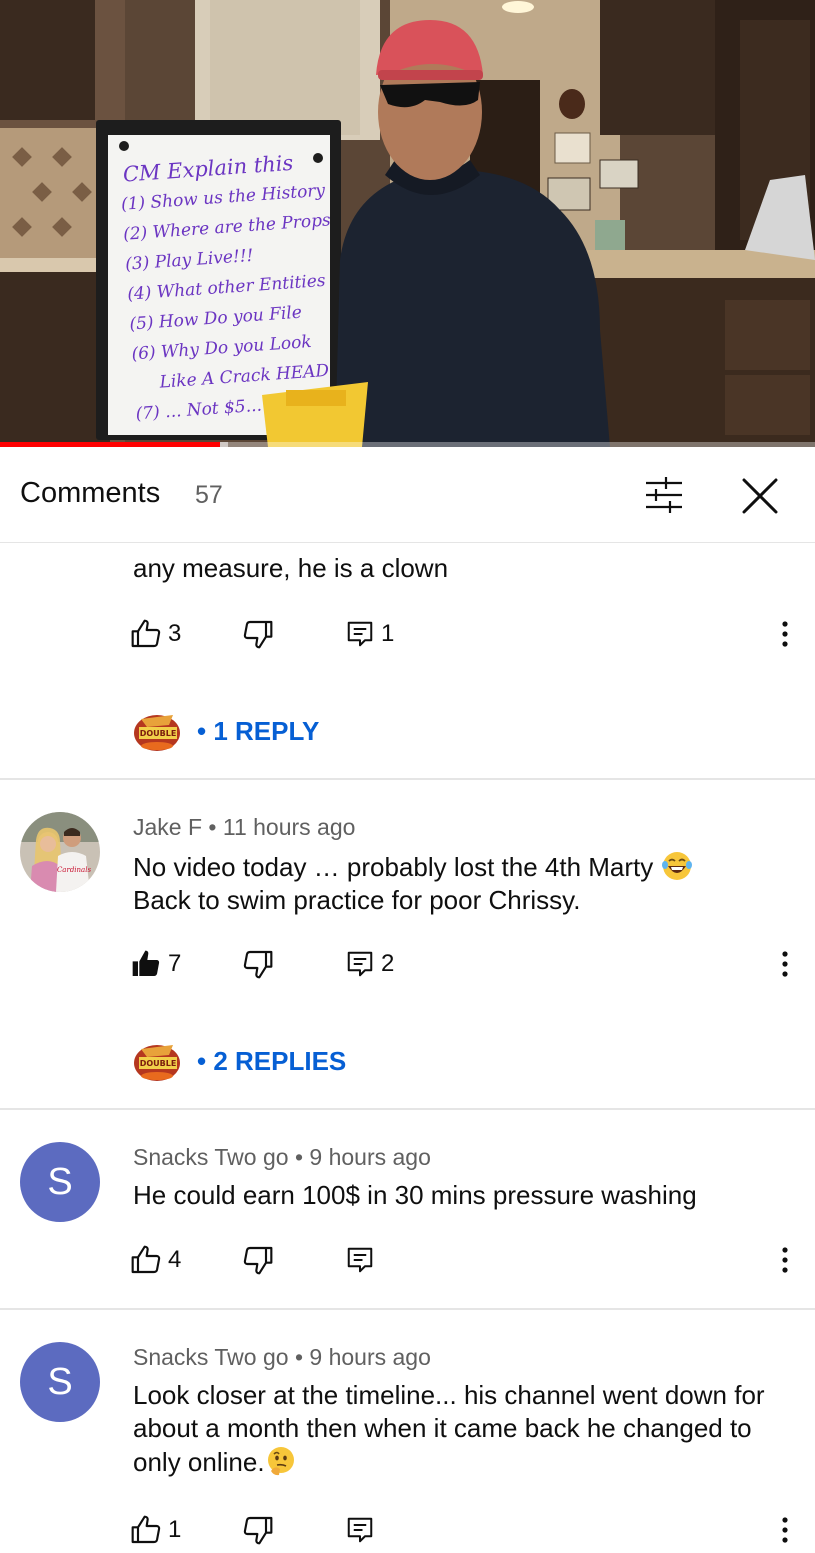  I want to click on comment-actions: 4, so click(465, 1260).